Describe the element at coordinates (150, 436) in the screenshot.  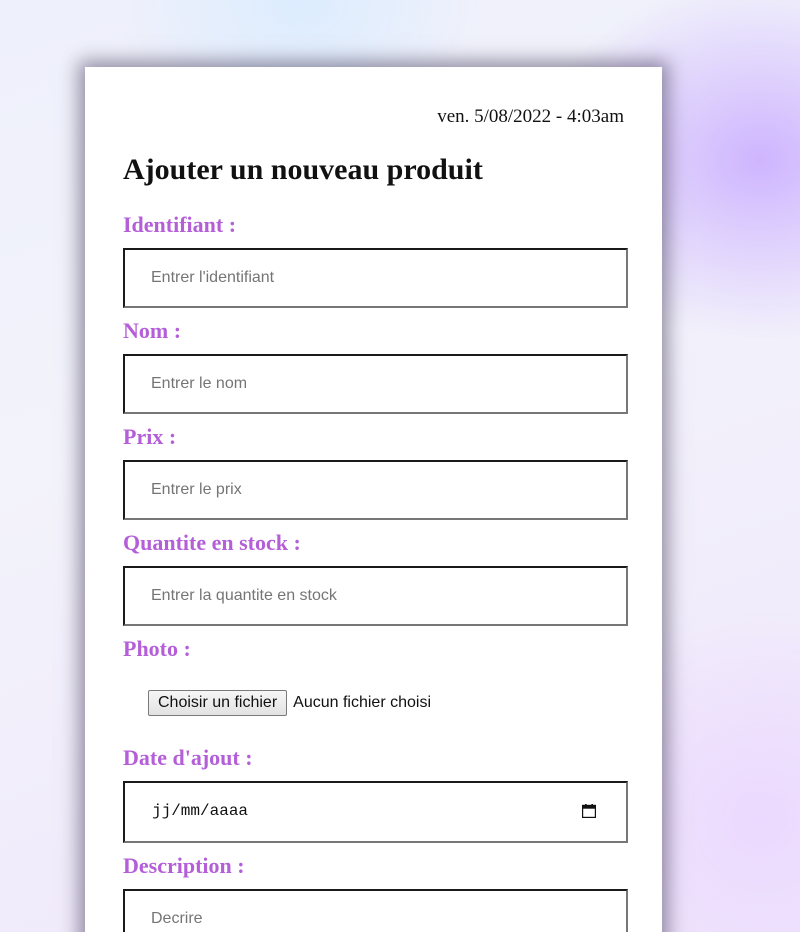
I see `prix-label: Prix :` at that location.